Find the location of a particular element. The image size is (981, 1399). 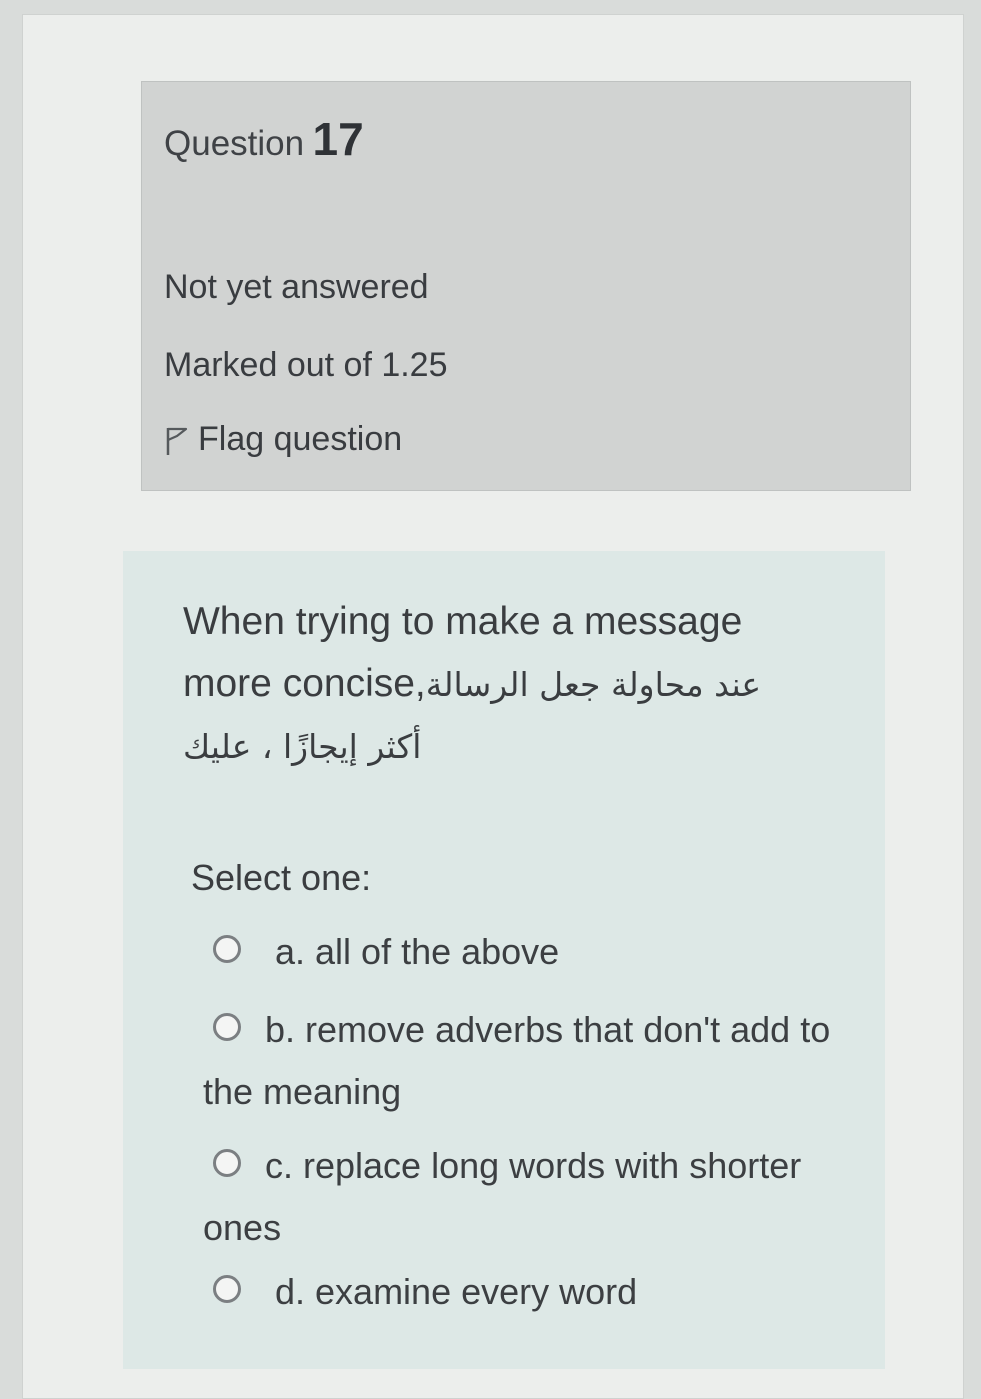

answer-option-a-label: a. all of the above is located at coordinates (417, 951).